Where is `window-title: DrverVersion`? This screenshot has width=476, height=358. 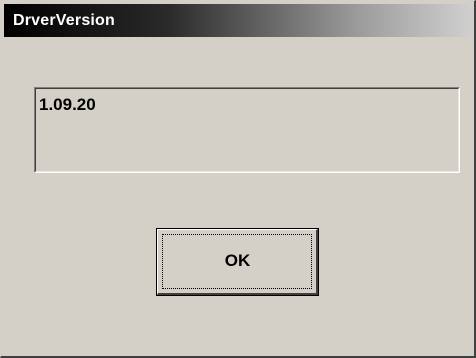
window-title: DrverVersion is located at coordinates (64, 20).